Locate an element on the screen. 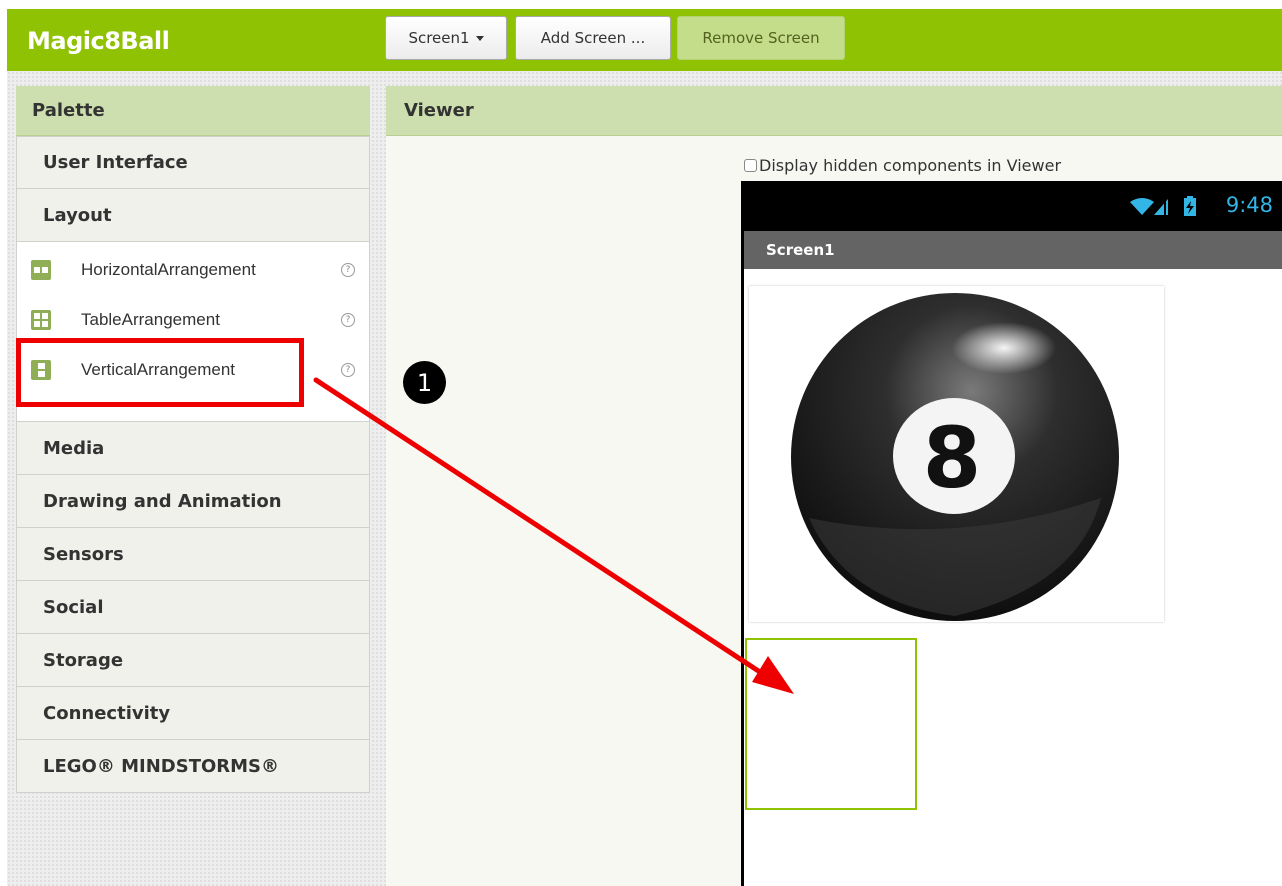 The width and height of the screenshot is (1282, 886). screen-select-button: Screen1 is located at coordinates (446, 38).